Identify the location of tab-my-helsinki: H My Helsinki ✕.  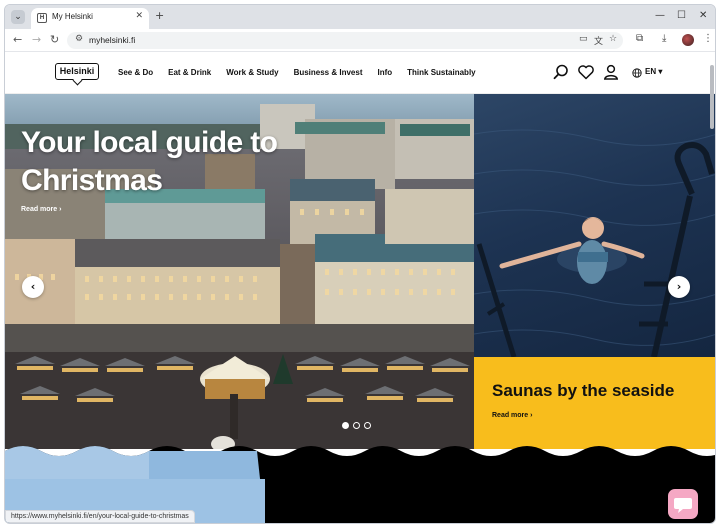
(90, 18).